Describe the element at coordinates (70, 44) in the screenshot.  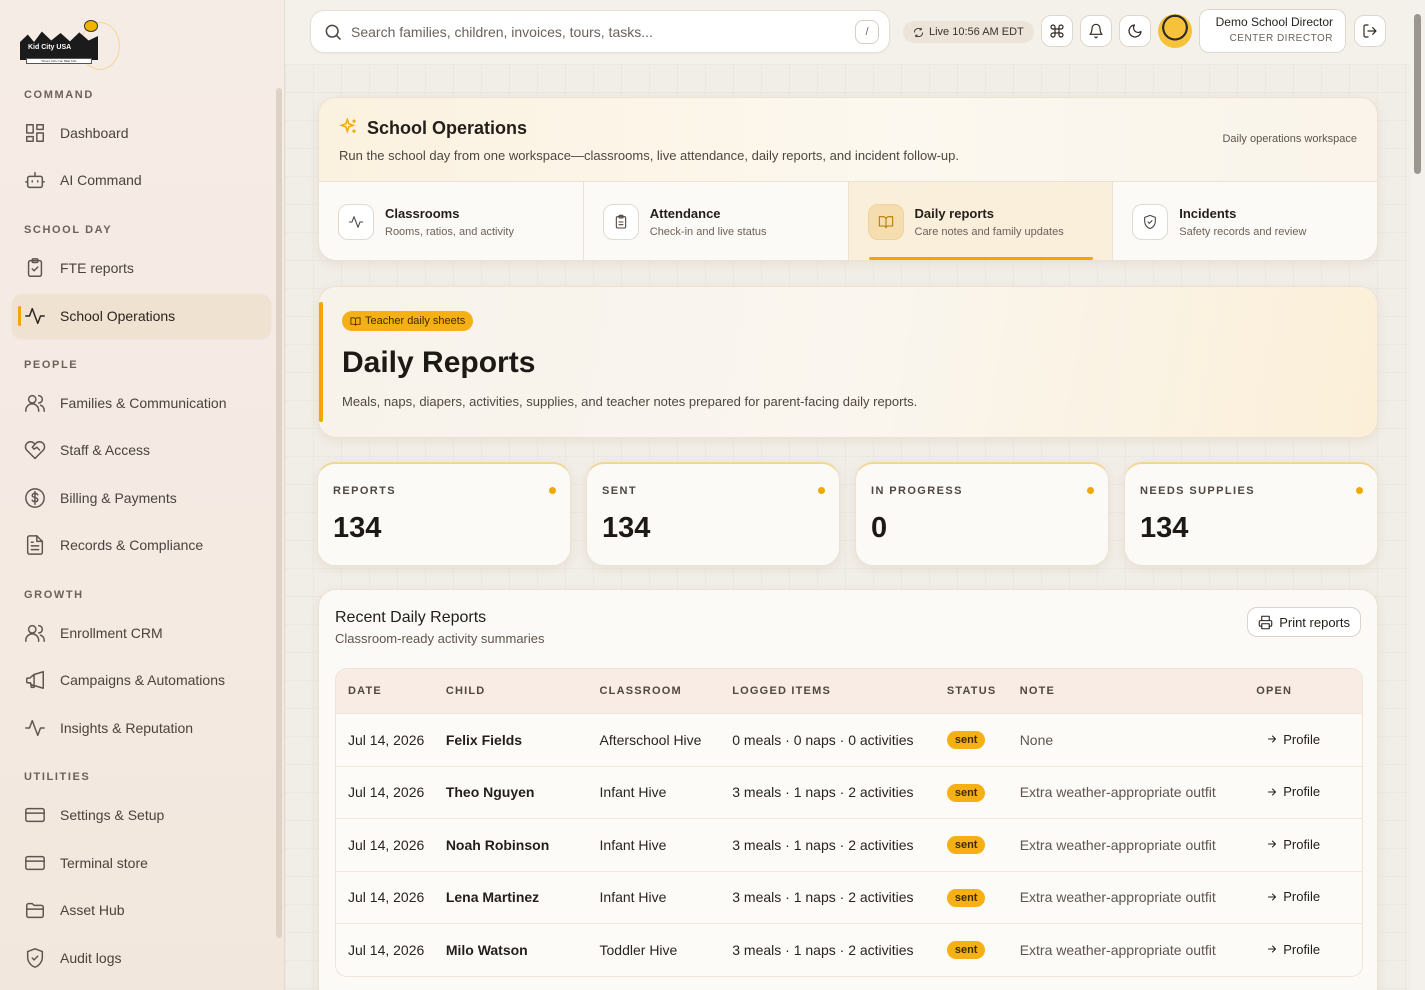
I see `kid-city-logo: Kid City USA Where Kids Can BEE Kids` at that location.